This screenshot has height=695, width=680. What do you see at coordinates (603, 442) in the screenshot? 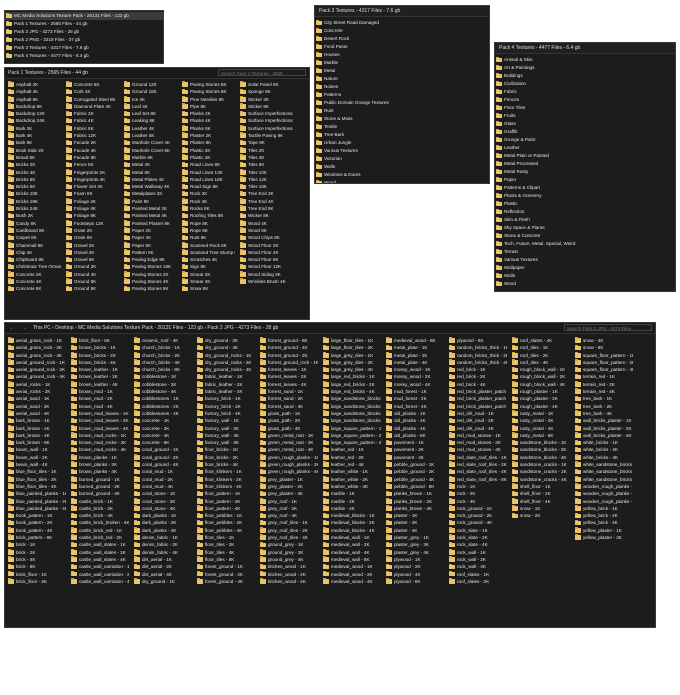
I see `folder-item: white_bricks - 1K` at bounding box center [603, 442].